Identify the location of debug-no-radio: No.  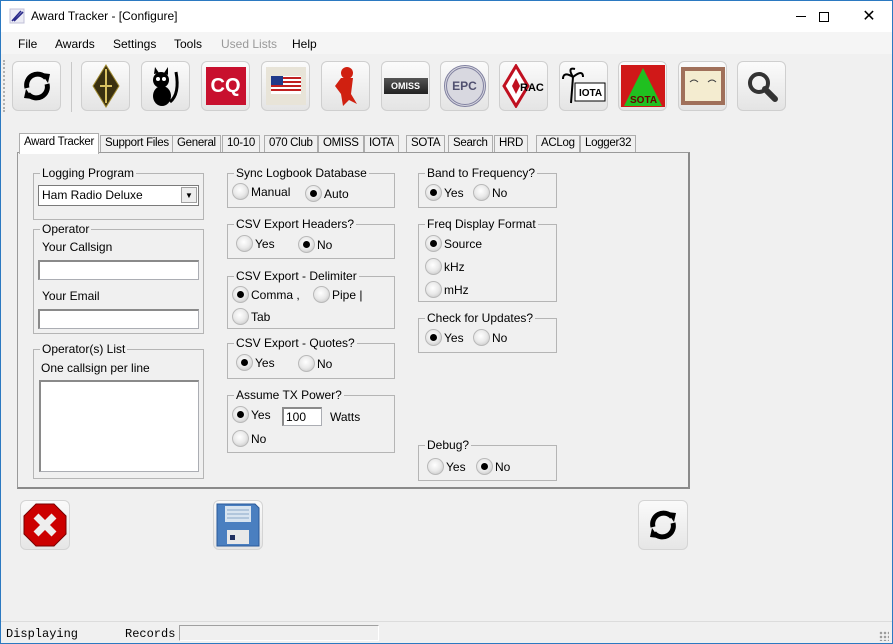
(493, 466).